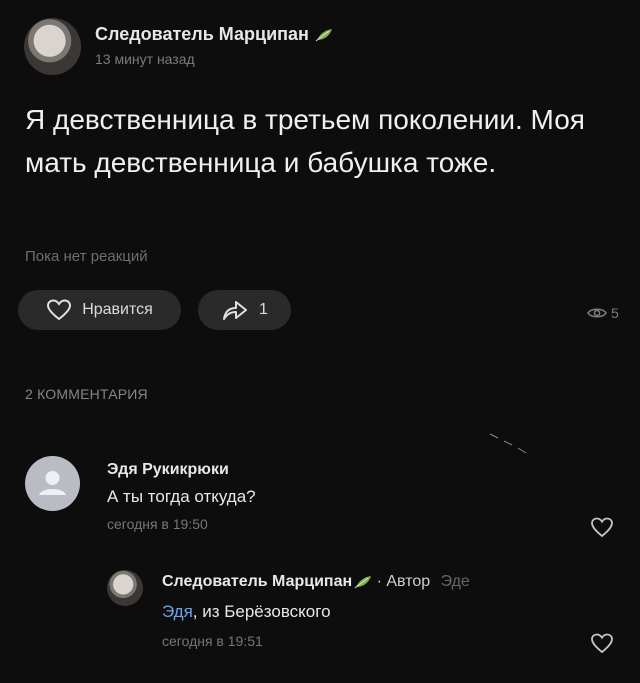 This screenshot has width=640, height=683. I want to click on comment-text: А ты тогда откуда?, so click(181, 496).